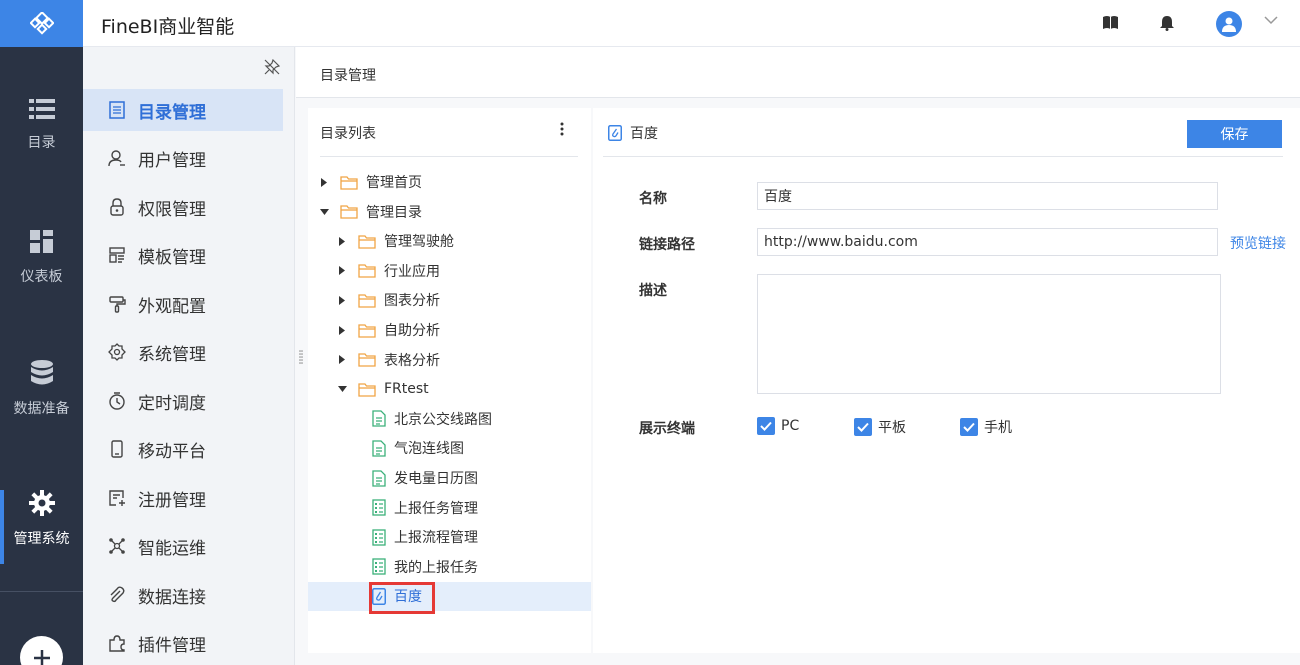 The image size is (1300, 665). I want to click on bell-icon, so click(1167, 23).